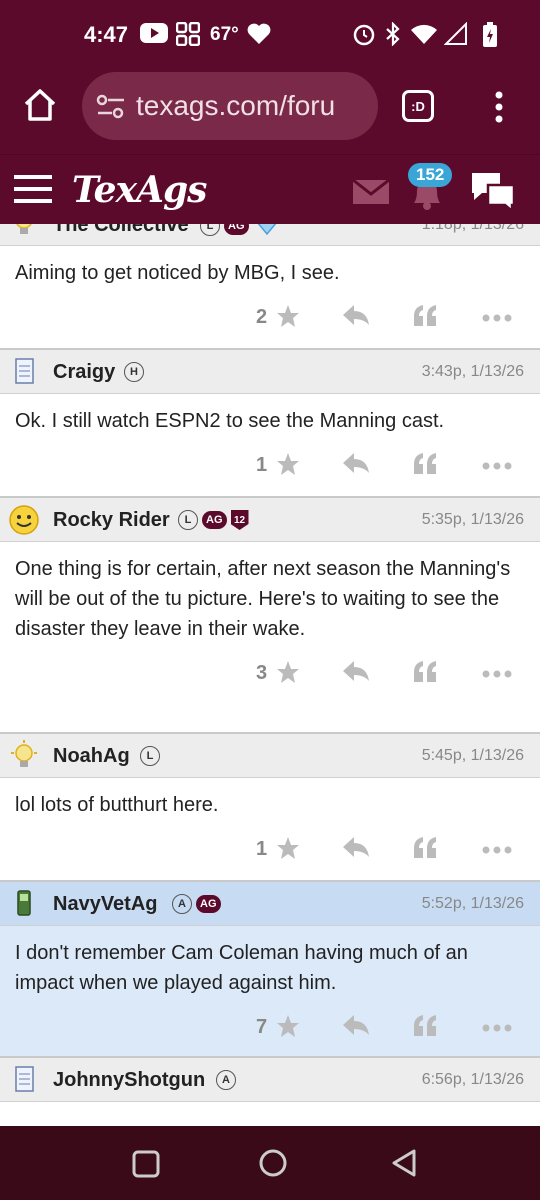 The width and height of the screenshot is (540, 1200). I want to click on heart-icon, so click(259, 33).